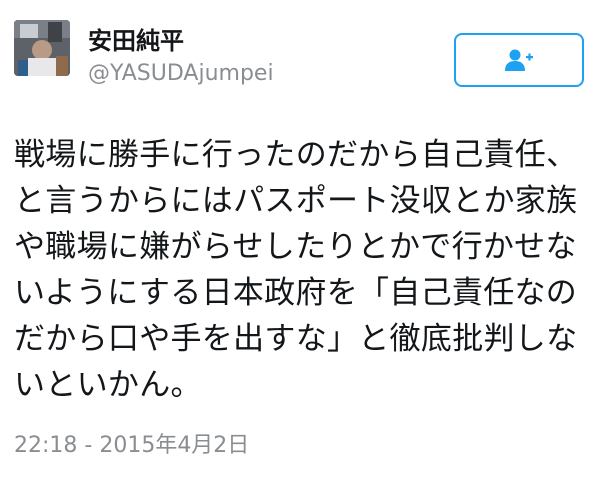 The height and width of the screenshot is (493, 600). Describe the element at coordinates (181, 74) in the screenshot. I see `user-handle: @YASUDAjumpei` at that location.